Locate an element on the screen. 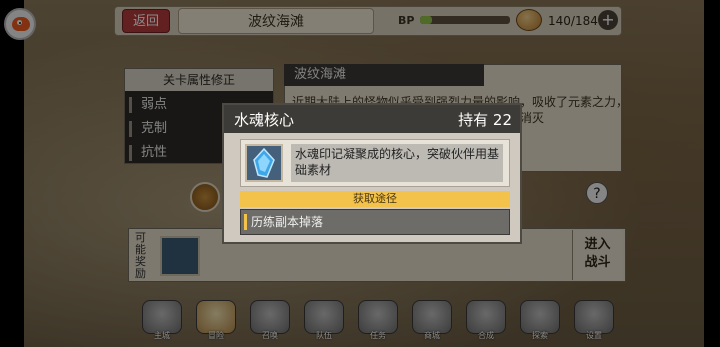 The image size is (720, 347). acquire-header: 获取途径 is located at coordinates (375, 199).